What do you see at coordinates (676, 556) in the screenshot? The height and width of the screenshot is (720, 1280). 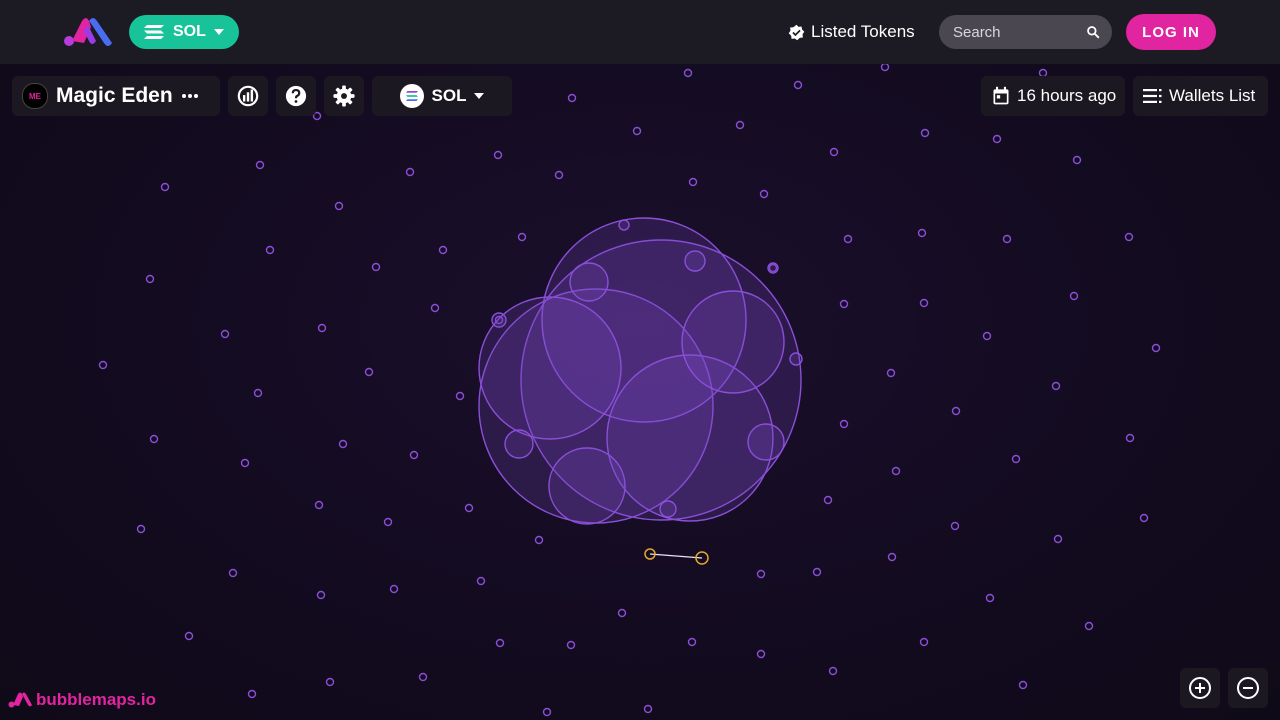 I see `highlighted-transfer` at bounding box center [676, 556].